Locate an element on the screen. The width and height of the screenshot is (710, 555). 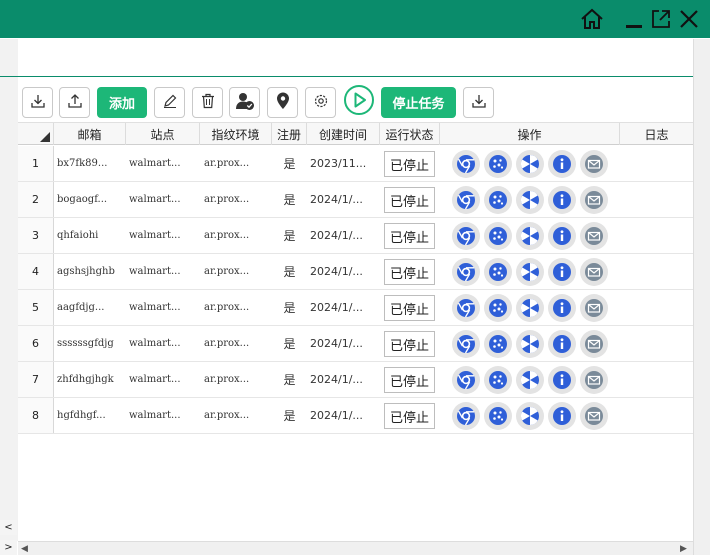
column-header-log: 日志 is located at coordinates (656, 134).